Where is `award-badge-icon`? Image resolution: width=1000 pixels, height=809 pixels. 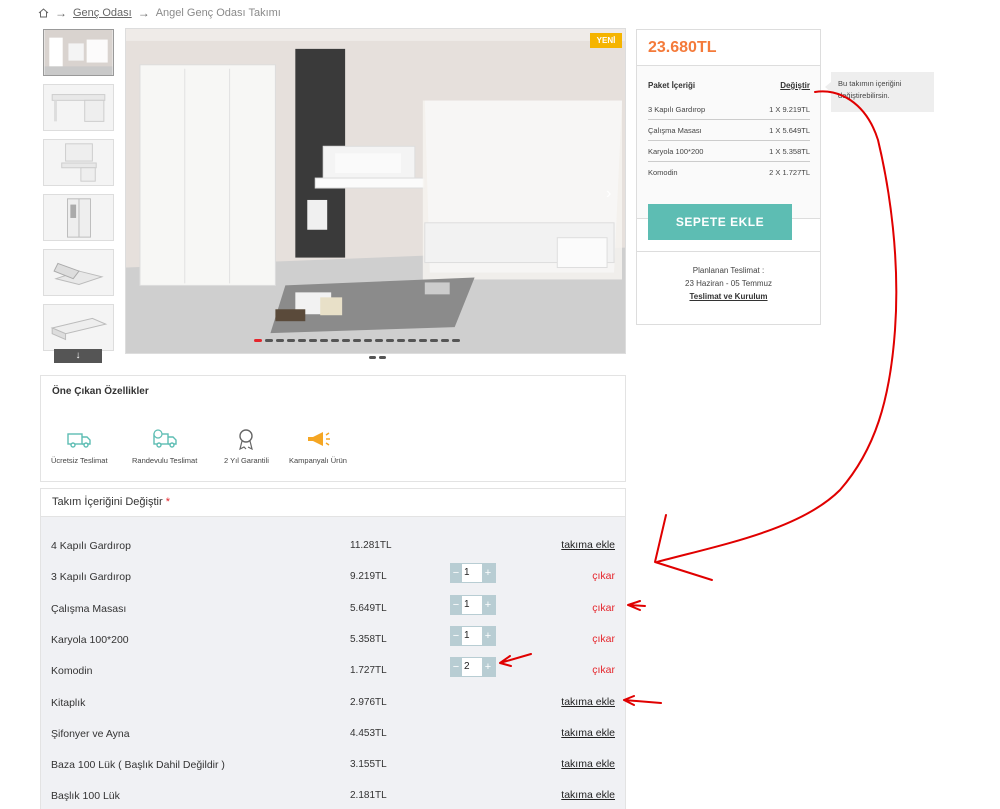 award-badge-icon is located at coordinates (246, 439).